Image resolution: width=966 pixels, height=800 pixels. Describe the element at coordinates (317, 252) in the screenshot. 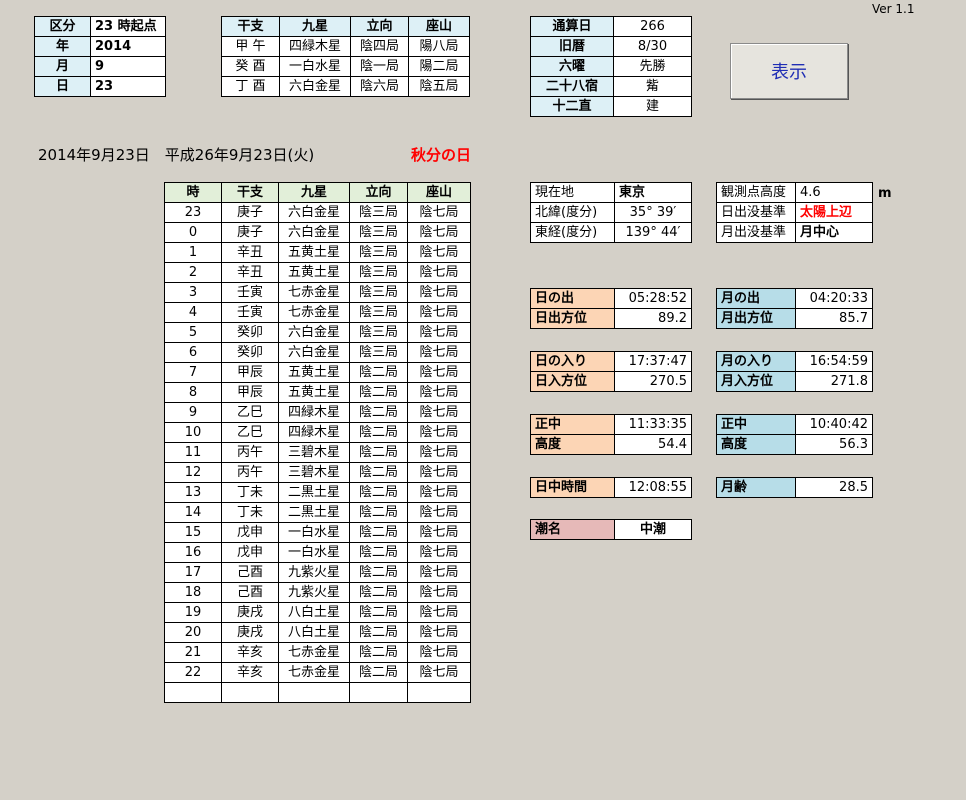

I see `table-row: 1 辛丑 五黄土星 陰三局 陰七局` at that location.